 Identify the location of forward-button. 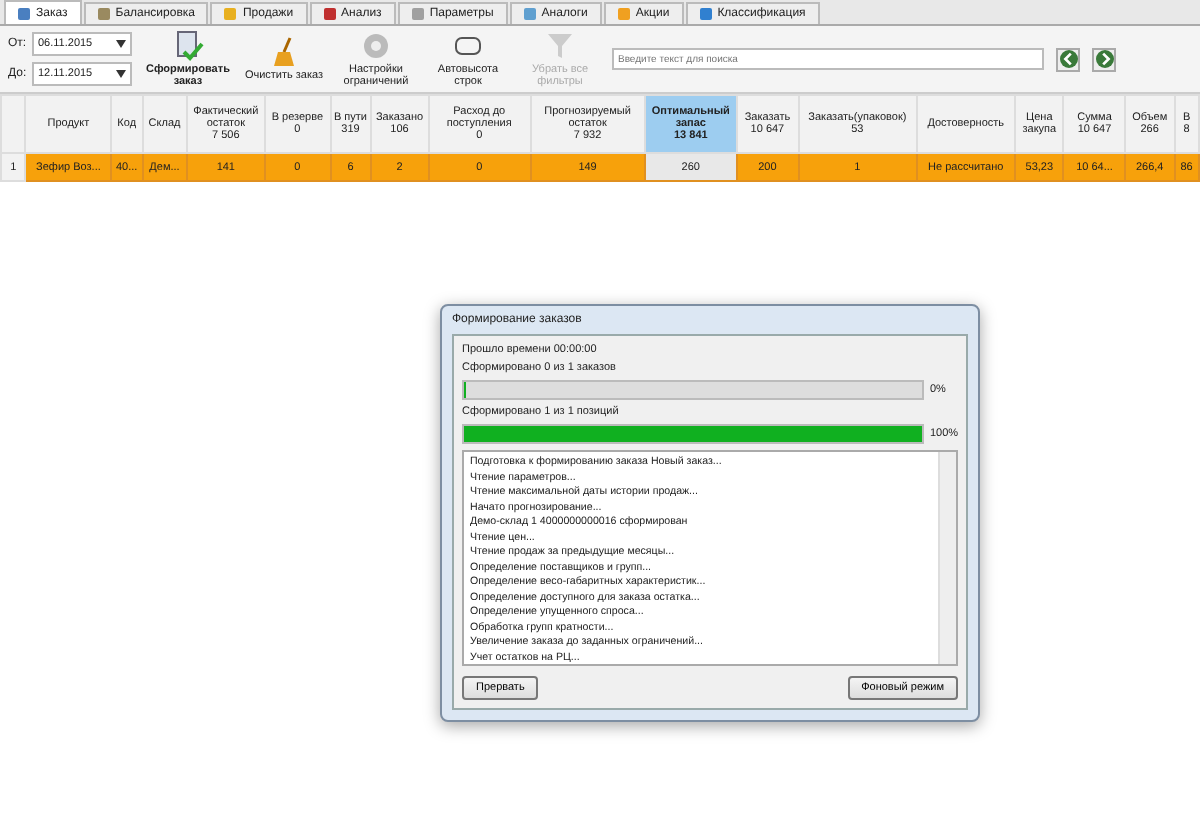
(1104, 59).